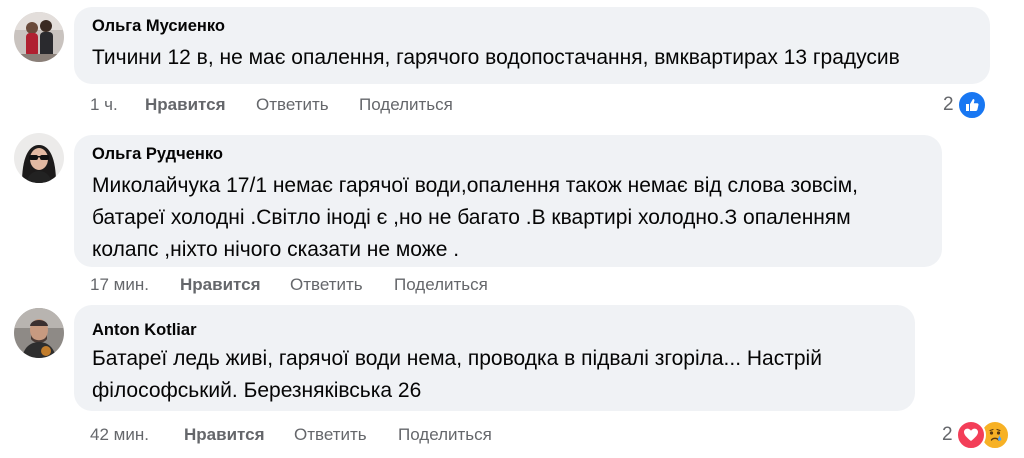 The width and height of the screenshot is (1024, 458). I want to click on comment-text-line: колапс ,ніхто нічого сказати не може ., so click(276, 249).